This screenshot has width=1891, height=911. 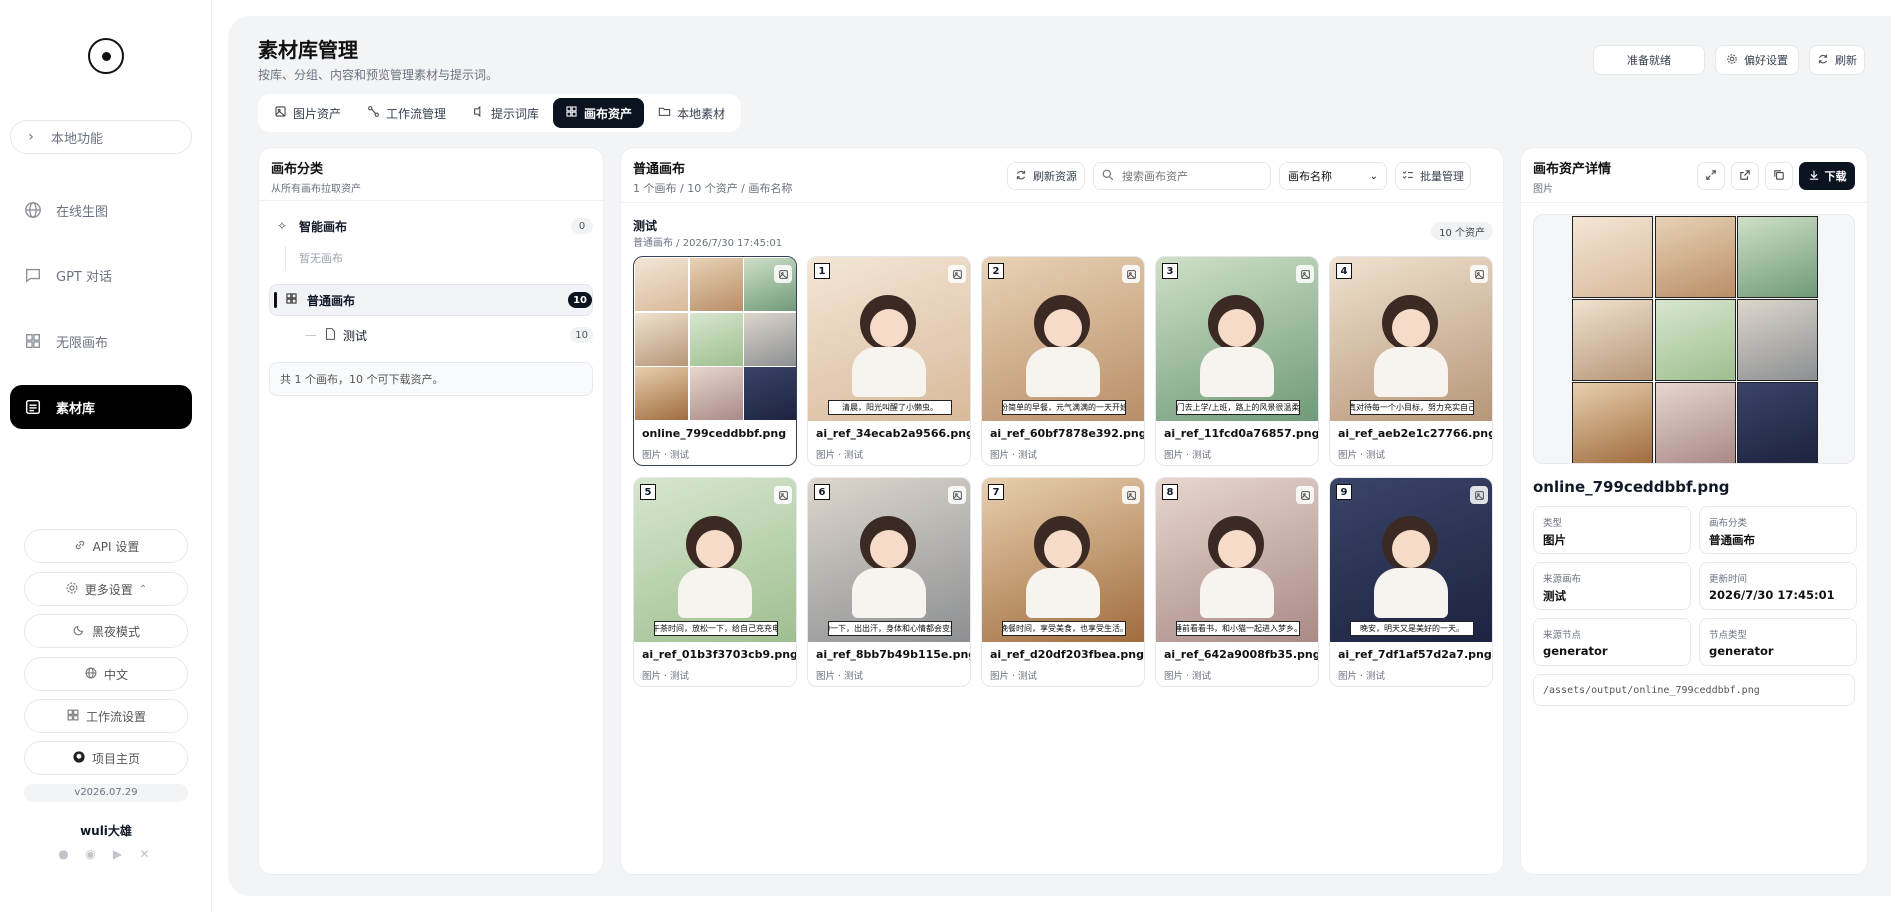 I want to click on asset-card: online_799ceddbbf.png 图片 · 测试, so click(x=715, y=361).